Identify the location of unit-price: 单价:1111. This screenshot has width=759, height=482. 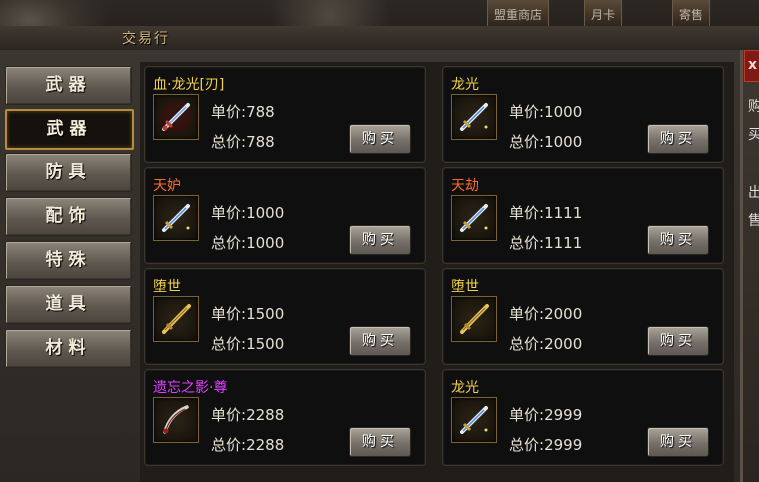
(545, 212).